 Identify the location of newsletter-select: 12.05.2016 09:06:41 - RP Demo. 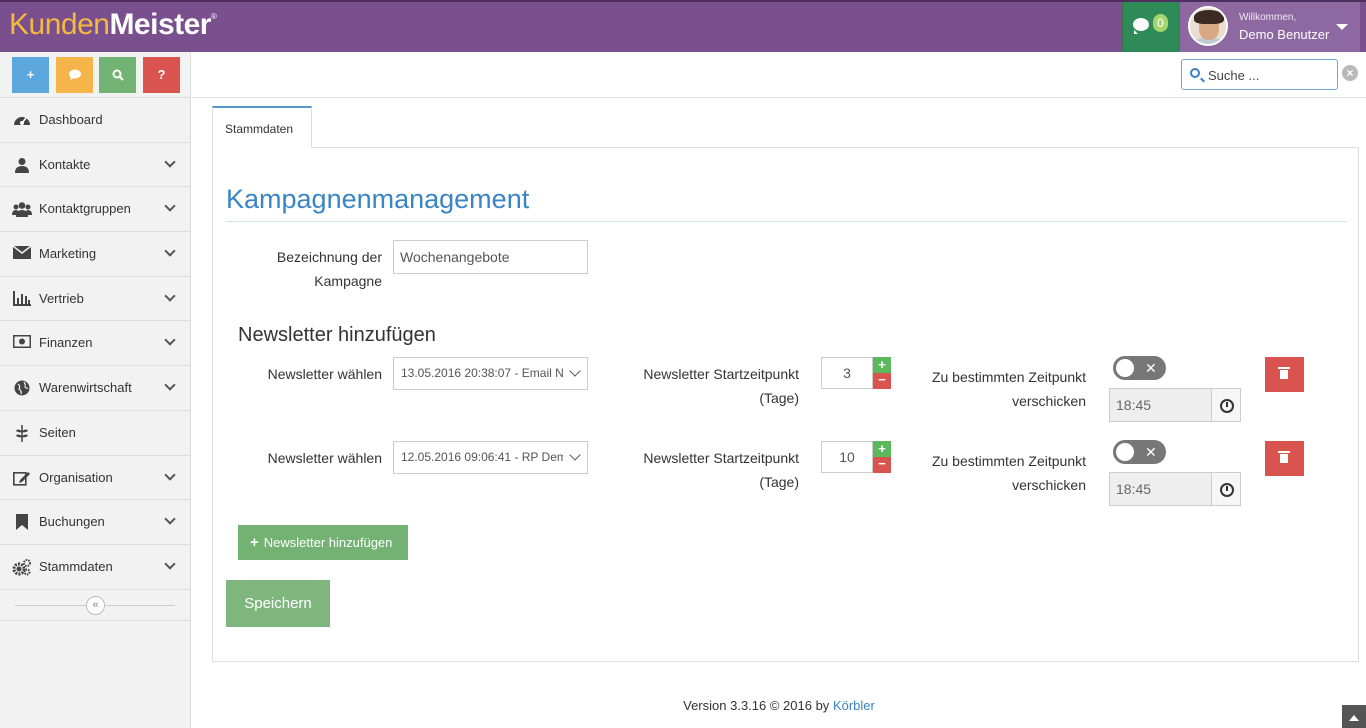
(490, 457).